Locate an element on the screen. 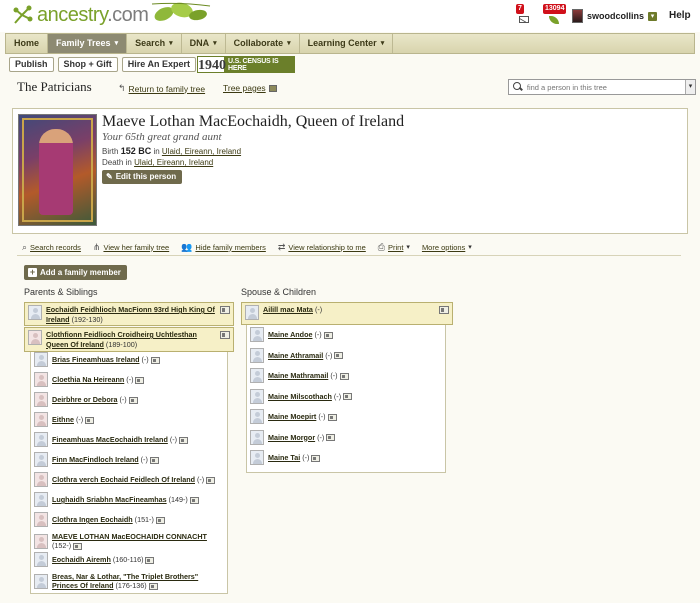  list-item: Finn MacFindloch Ireland (-) is located at coordinates (129, 459).